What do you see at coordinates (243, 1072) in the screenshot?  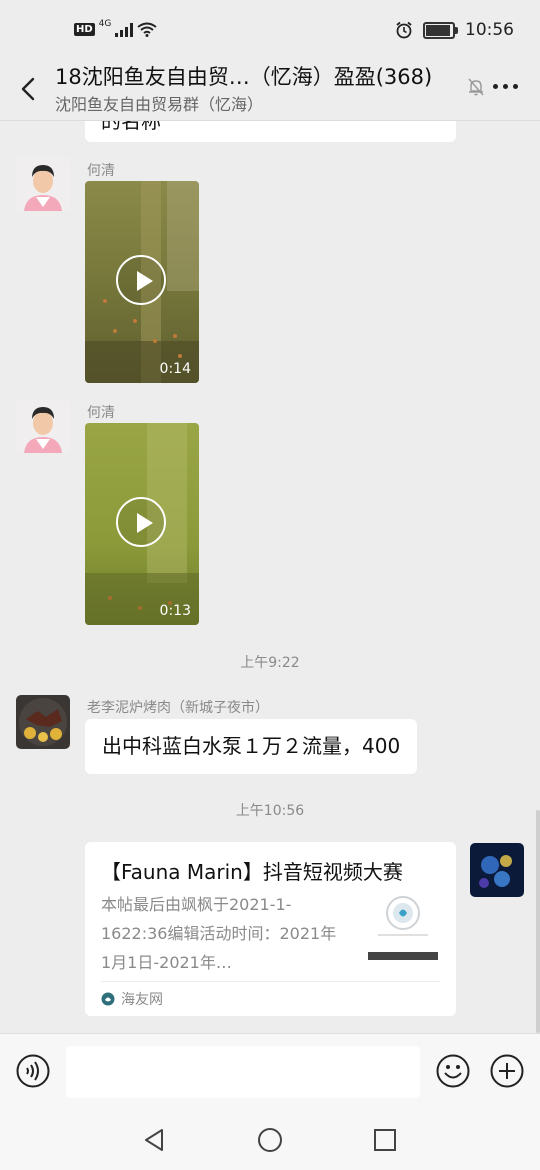 I see `message-input` at bounding box center [243, 1072].